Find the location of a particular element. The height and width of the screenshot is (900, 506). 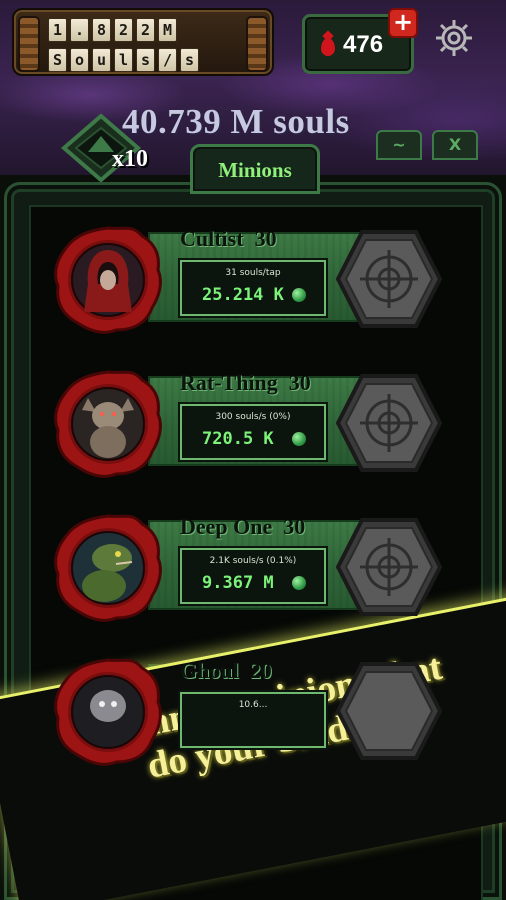

tab-minions: Minions is located at coordinates (255, 169).